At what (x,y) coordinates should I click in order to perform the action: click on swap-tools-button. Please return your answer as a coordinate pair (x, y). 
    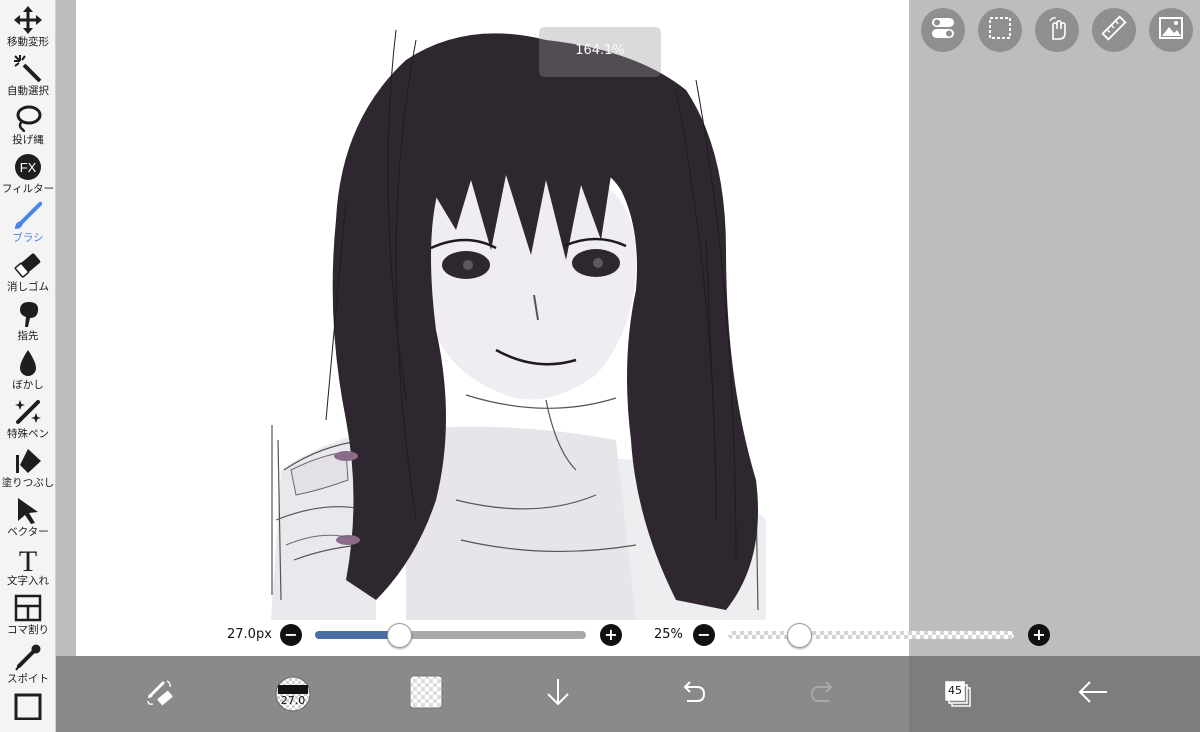
    Looking at the image, I should click on (159, 694).